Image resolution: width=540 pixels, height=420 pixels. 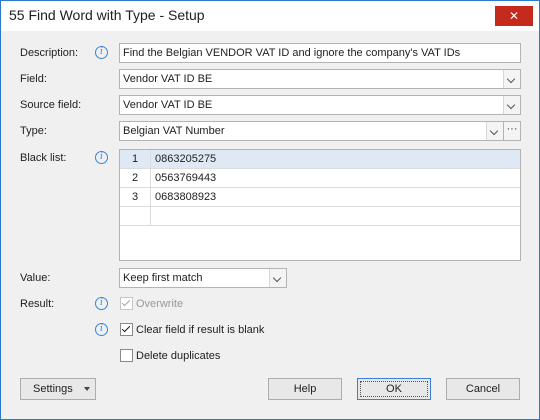 I want to click on ok-button: OK, so click(x=394, y=389).